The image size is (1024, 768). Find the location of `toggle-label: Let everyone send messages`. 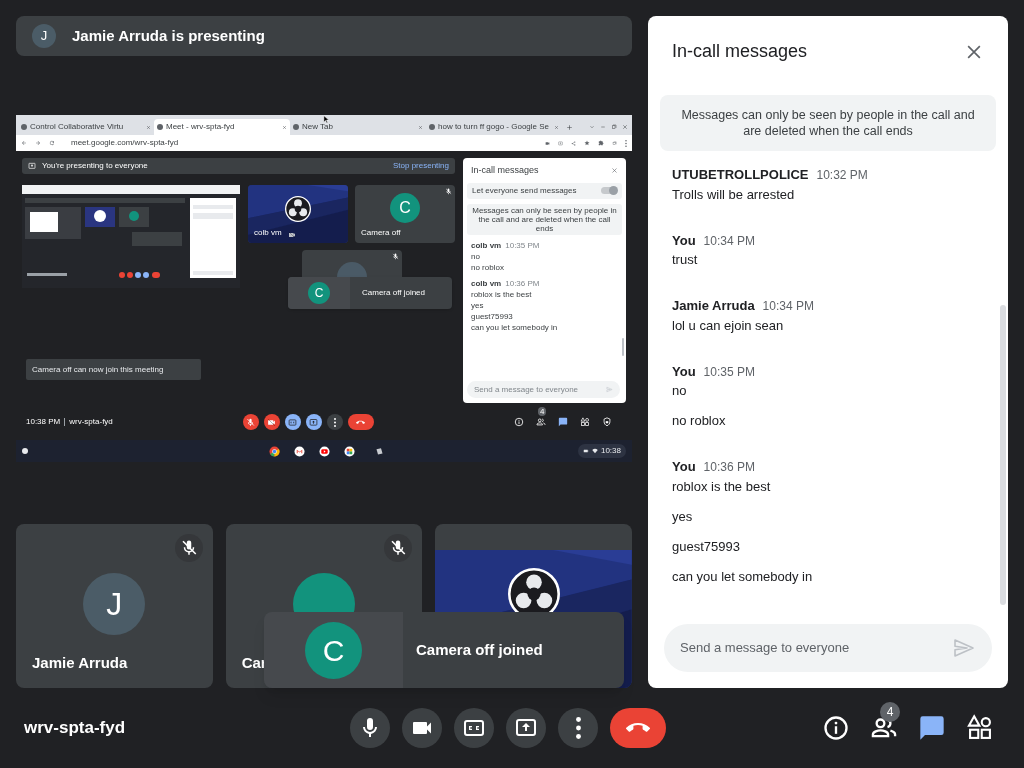

toggle-label: Let everyone send messages is located at coordinates (524, 190).